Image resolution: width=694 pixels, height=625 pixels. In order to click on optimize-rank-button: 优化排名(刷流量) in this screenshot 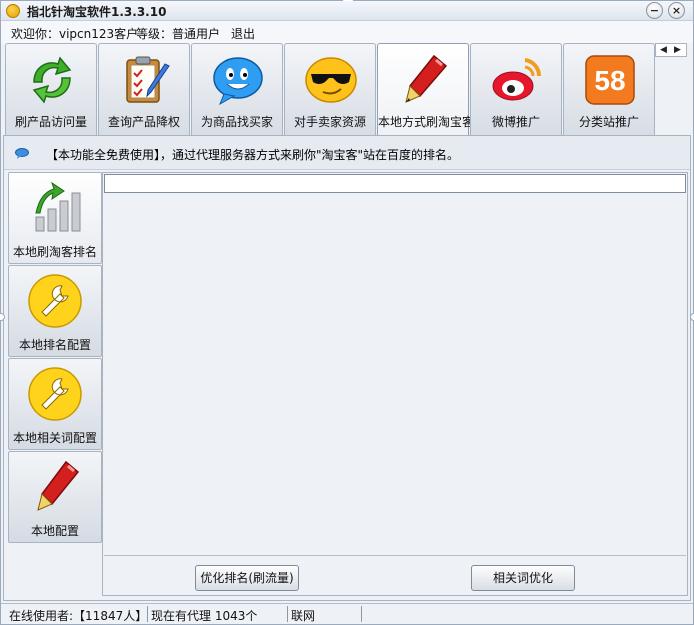, I will do `click(247, 578)`.